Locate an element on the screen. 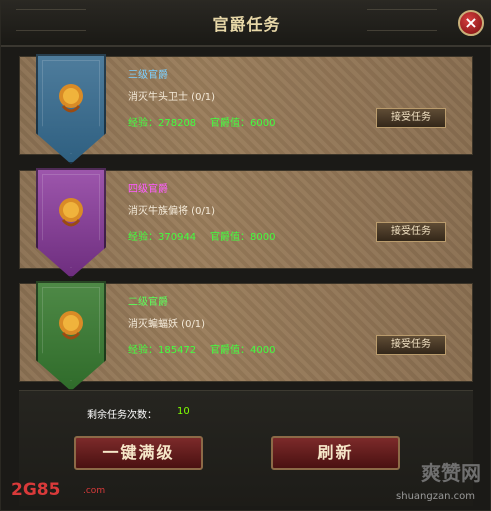  quest-exp: 经验：185472 is located at coordinates (162, 350).